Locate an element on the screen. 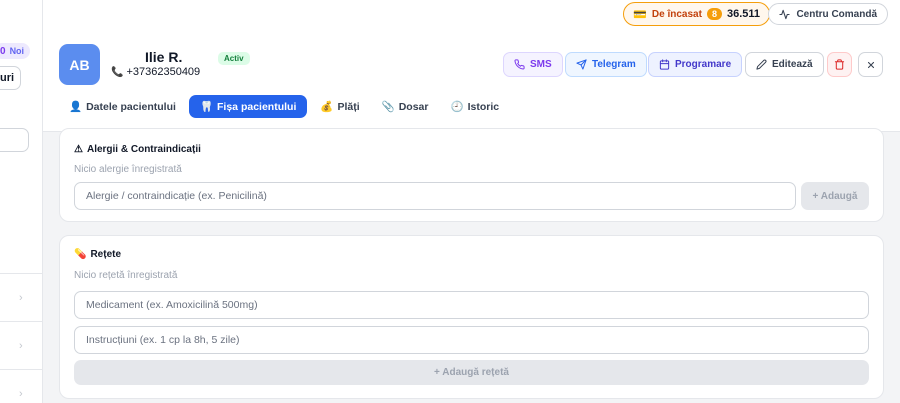  edit-label: Editează is located at coordinates (792, 64).